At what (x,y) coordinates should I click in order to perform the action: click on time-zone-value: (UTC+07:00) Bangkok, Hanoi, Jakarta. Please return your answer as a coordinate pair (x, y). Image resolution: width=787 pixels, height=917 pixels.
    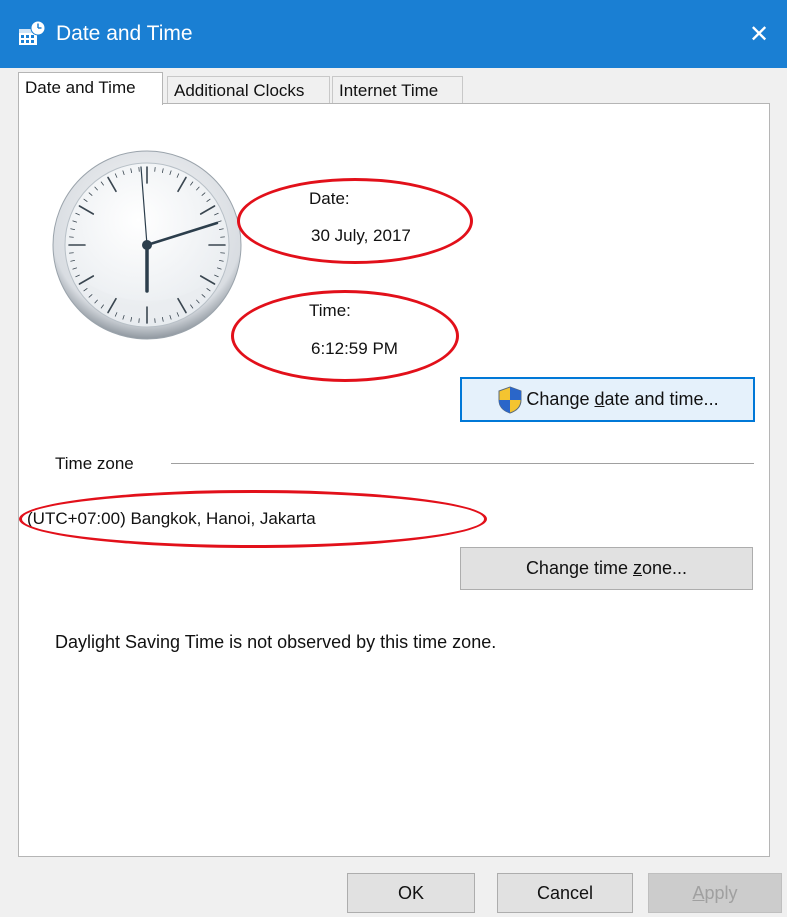
    Looking at the image, I should click on (171, 518).